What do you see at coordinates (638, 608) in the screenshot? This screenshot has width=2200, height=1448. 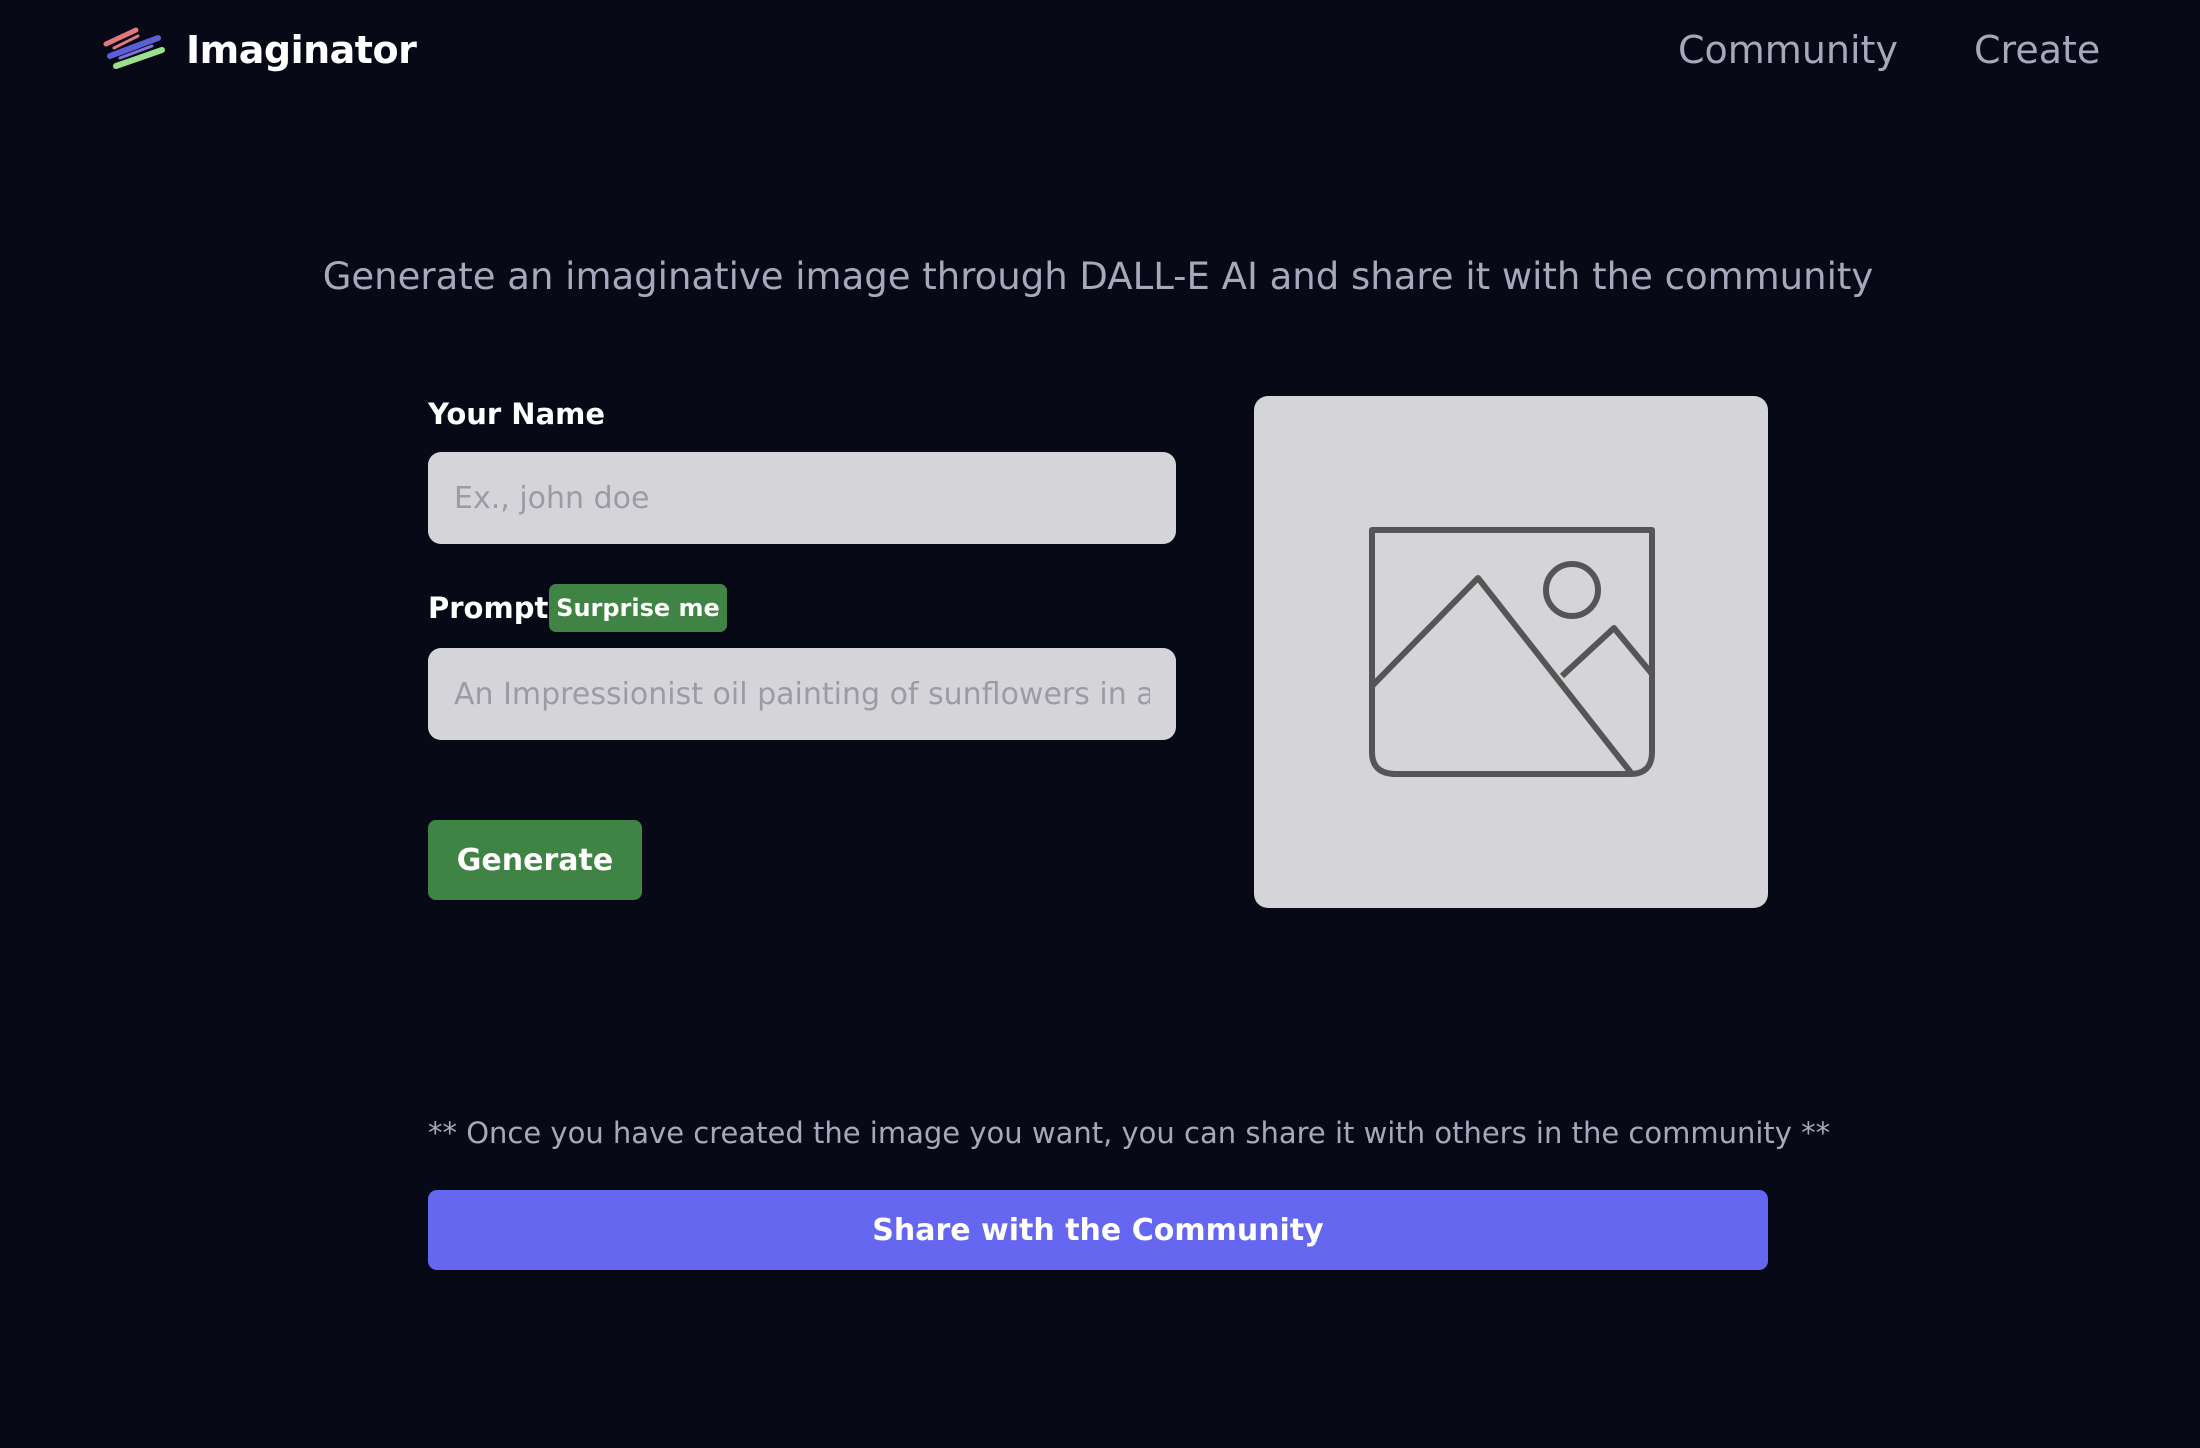 I see `surprise-me-button: Surprise me` at bounding box center [638, 608].